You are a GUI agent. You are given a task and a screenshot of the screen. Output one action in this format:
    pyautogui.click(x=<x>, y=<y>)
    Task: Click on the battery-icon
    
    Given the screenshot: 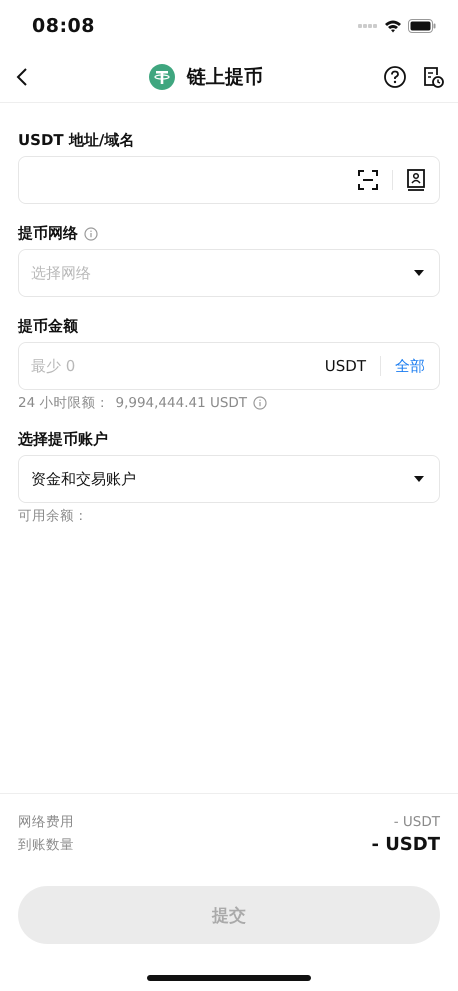 What is the action you would take?
    pyautogui.click(x=422, y=26)
    